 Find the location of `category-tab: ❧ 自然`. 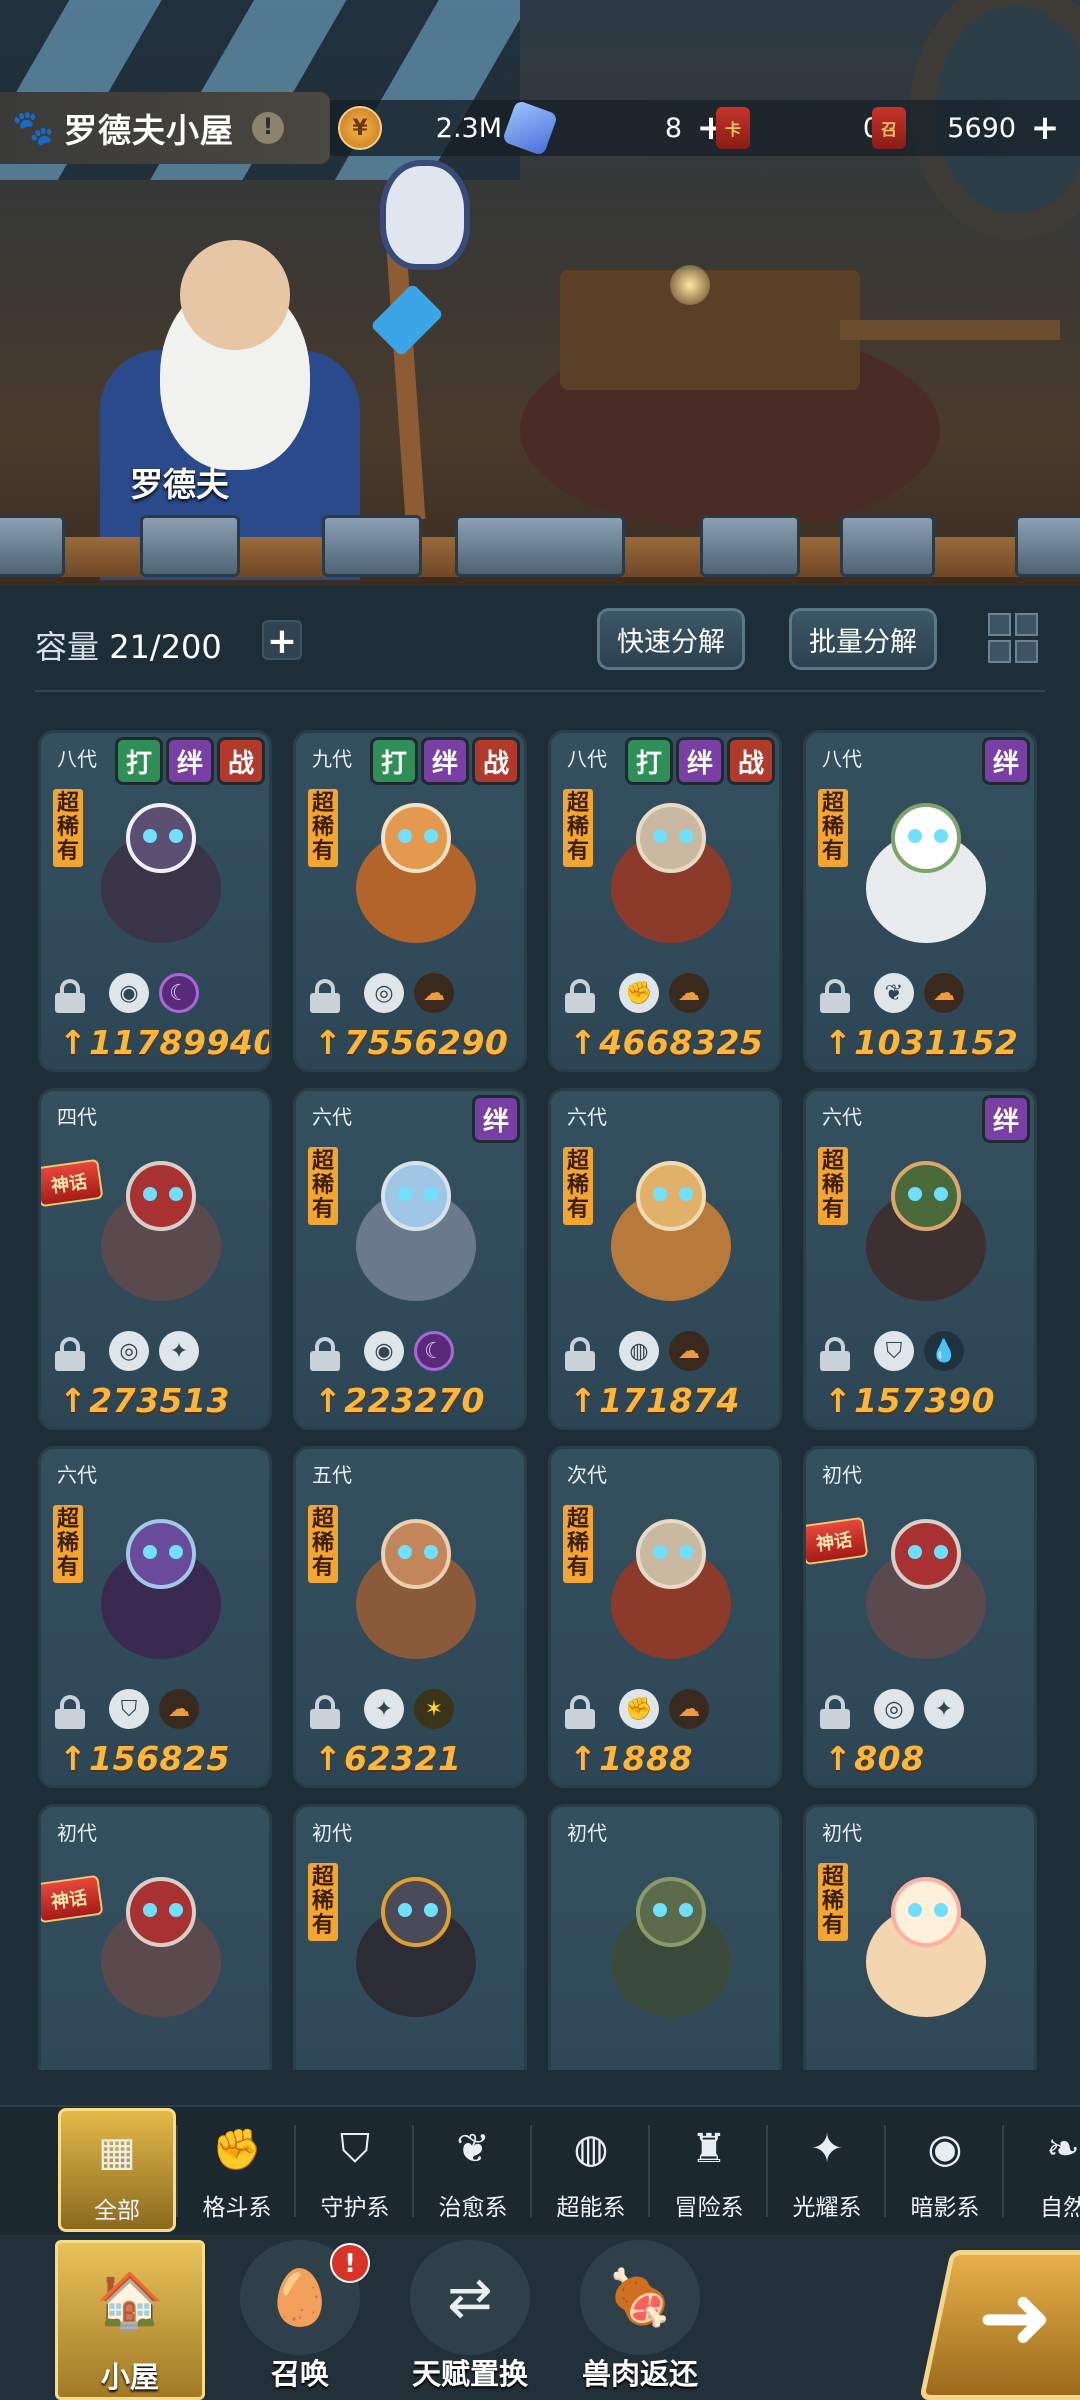

category-tab: ❧ 自然 is located at coordinates (1042, 2170).